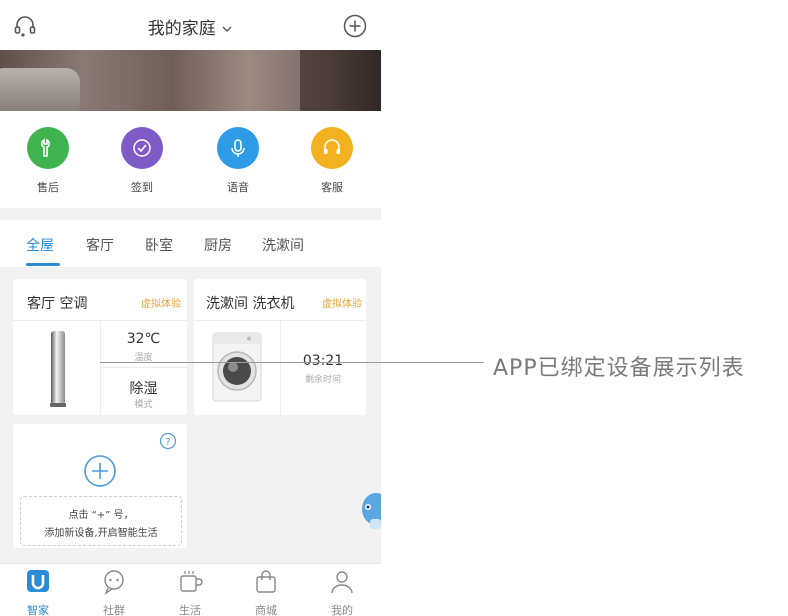 The image size is (788, 616). Describe the element at coordinates (292, 362) in the screenshot. I see `callout-line` at that location.